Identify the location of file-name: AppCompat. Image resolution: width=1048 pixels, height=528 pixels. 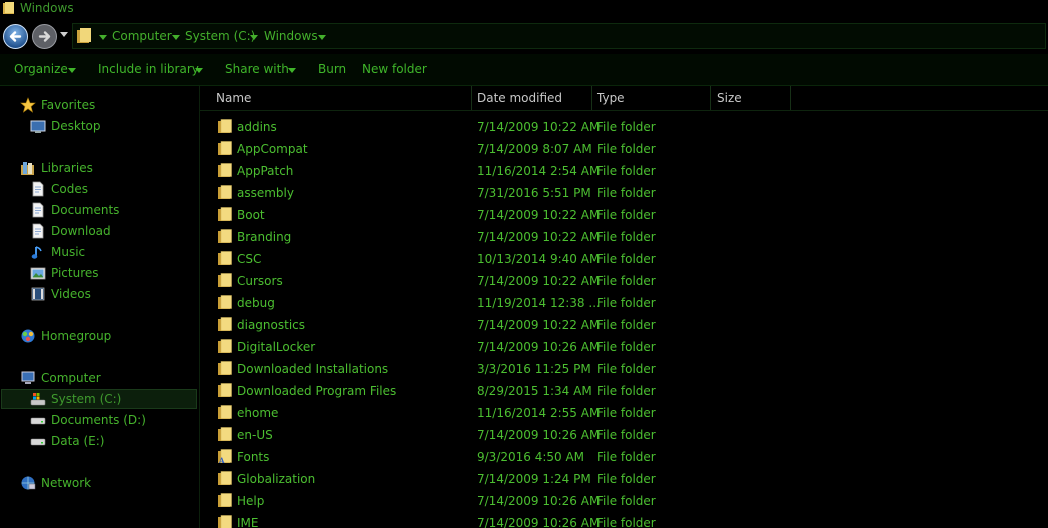
(272, 149).